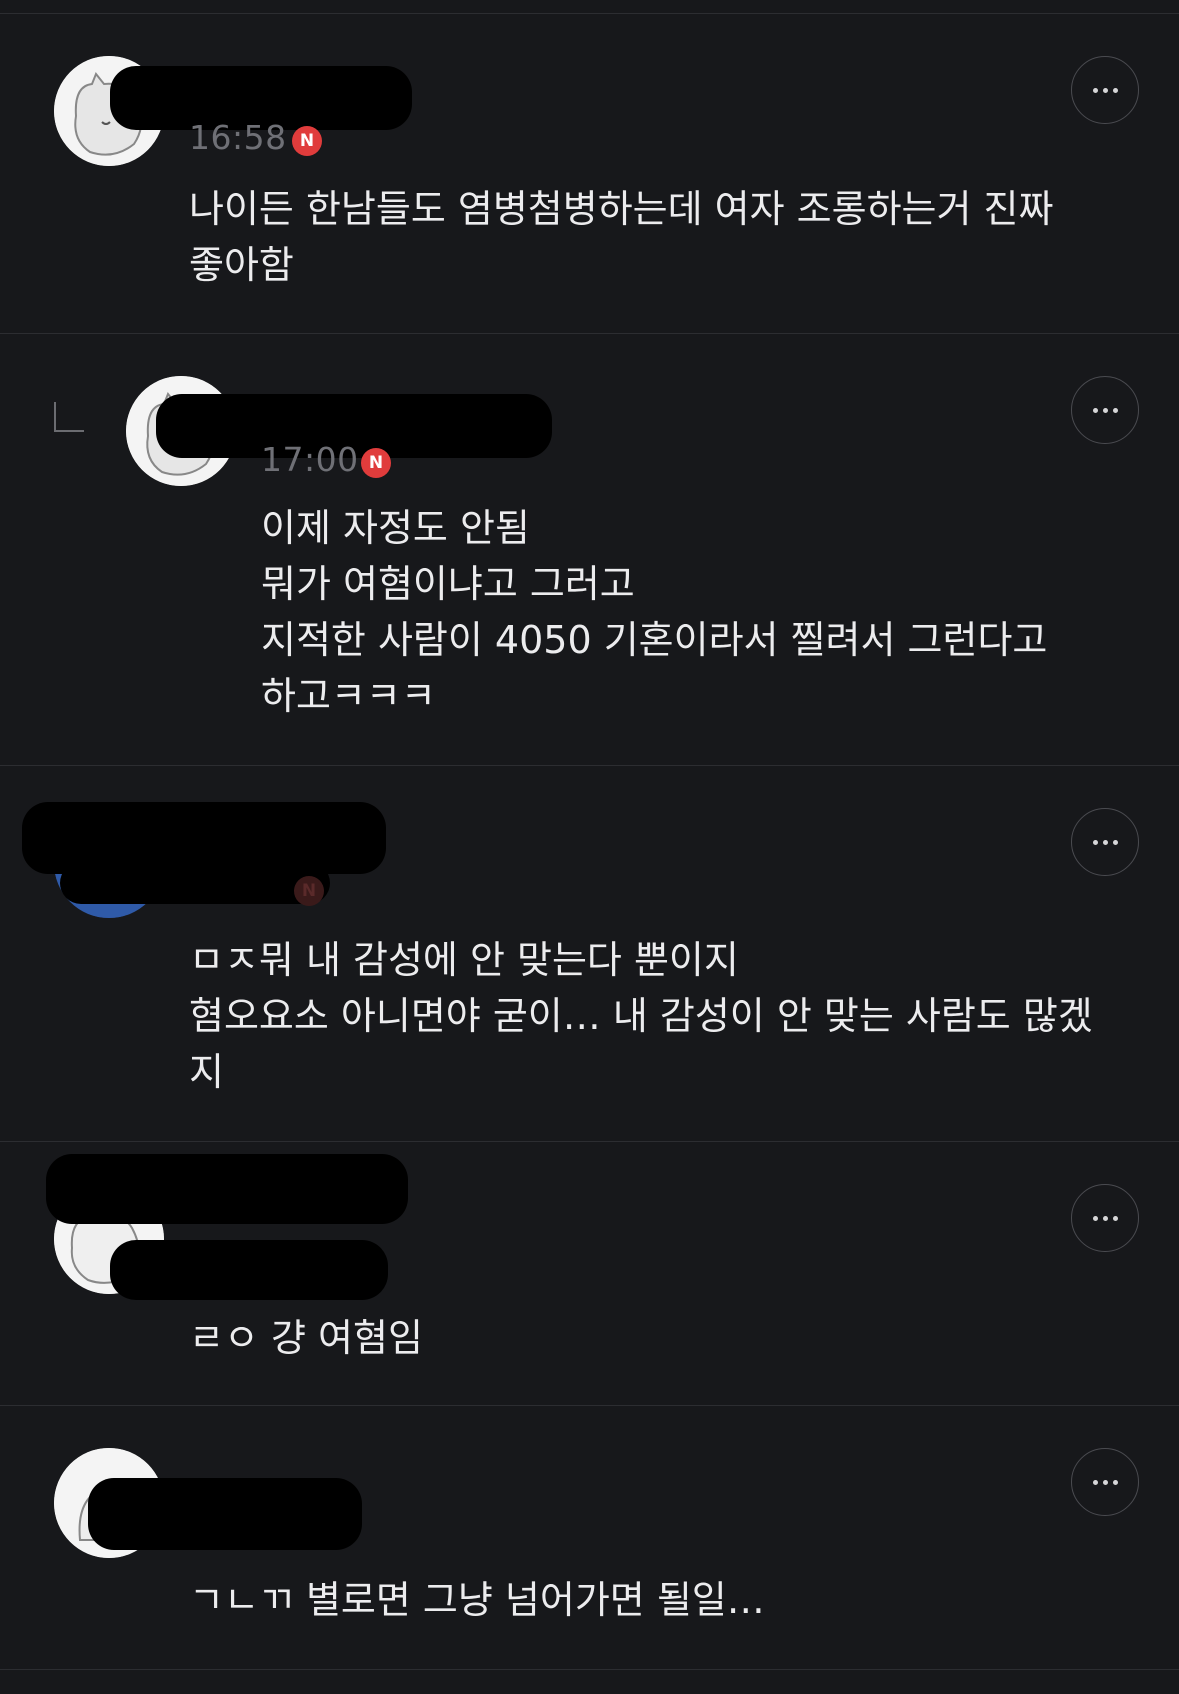 The height and width of the screenshot is (1694, 1179). I want to click on reply-arrow-icon, so click(69, 417).